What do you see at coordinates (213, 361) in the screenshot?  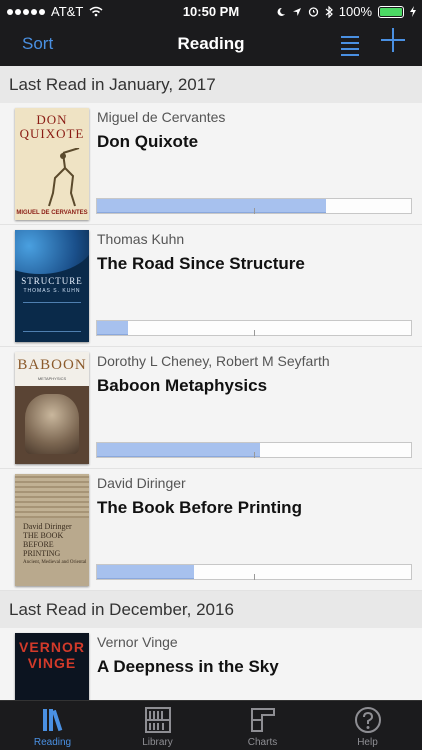 I see `book-author: Dorothy L Cheney, Robert M Seyfarth` at bounding box center [213, 361].